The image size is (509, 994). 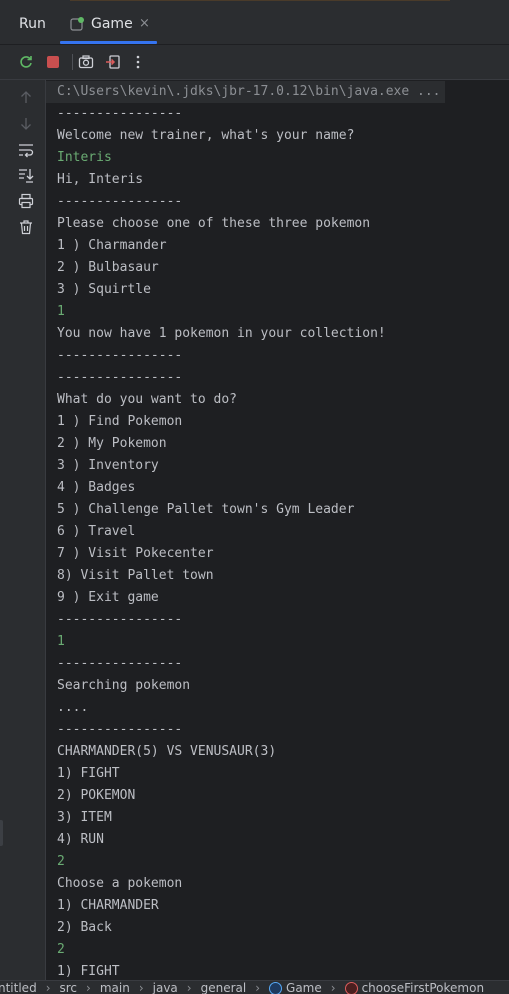 I want to click on breadcrumb-item: › java, so click(x=154, y=987).